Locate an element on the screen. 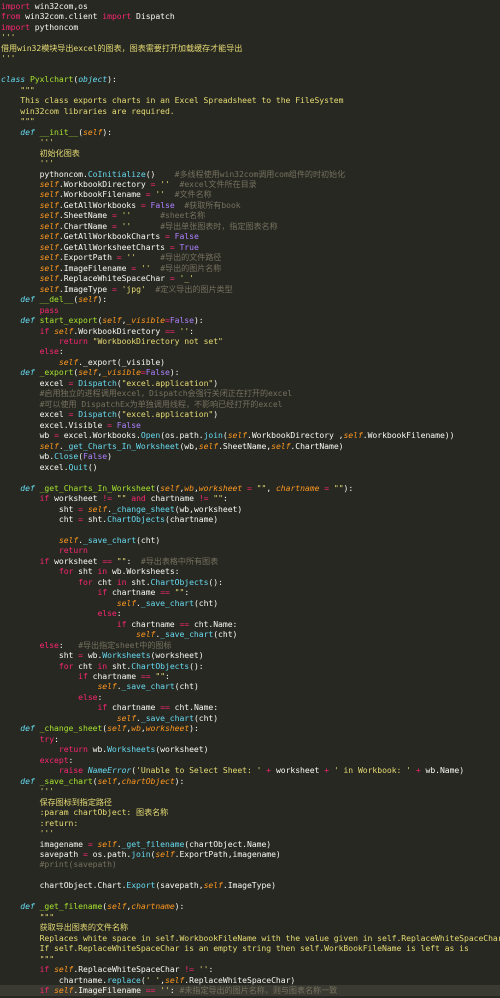  code-line: return wb.Worksheets(worksheet) is located at coordinates (250, 749).